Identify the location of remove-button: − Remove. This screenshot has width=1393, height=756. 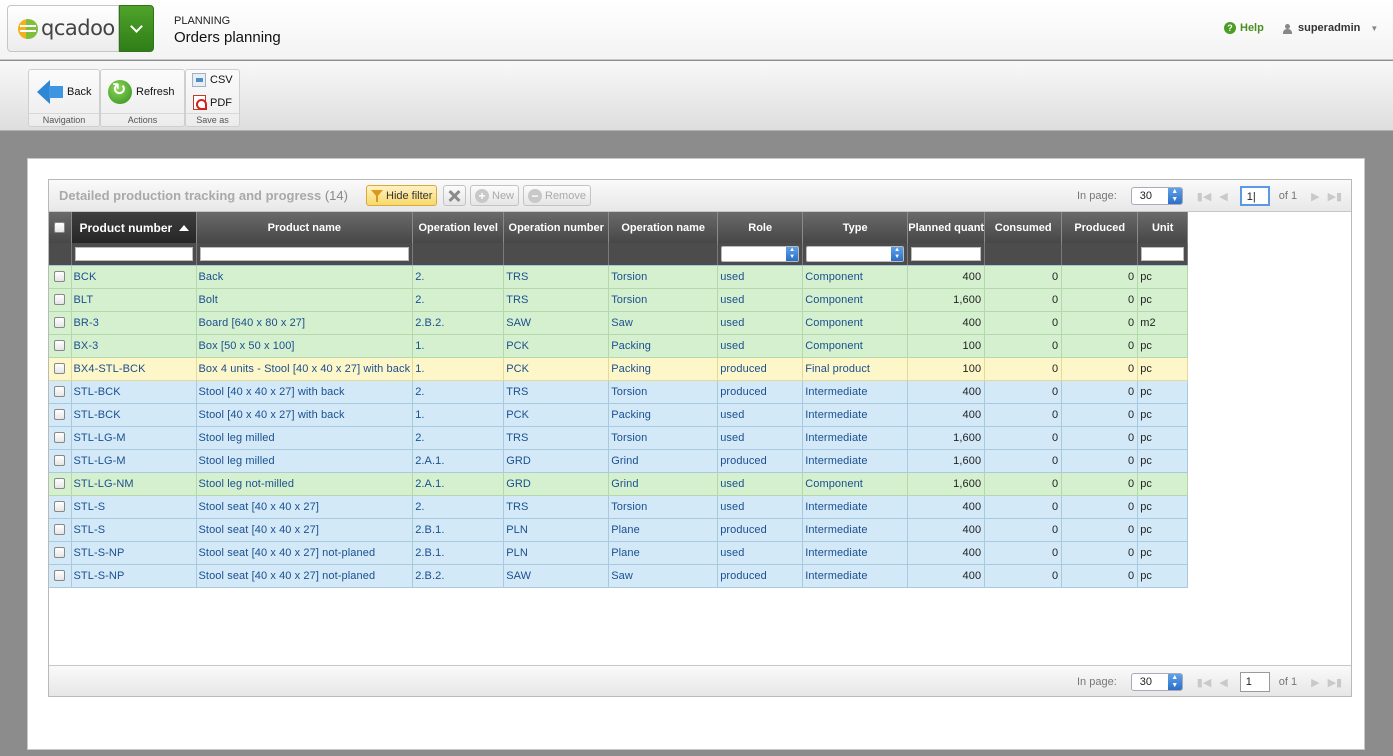
(557, 195).